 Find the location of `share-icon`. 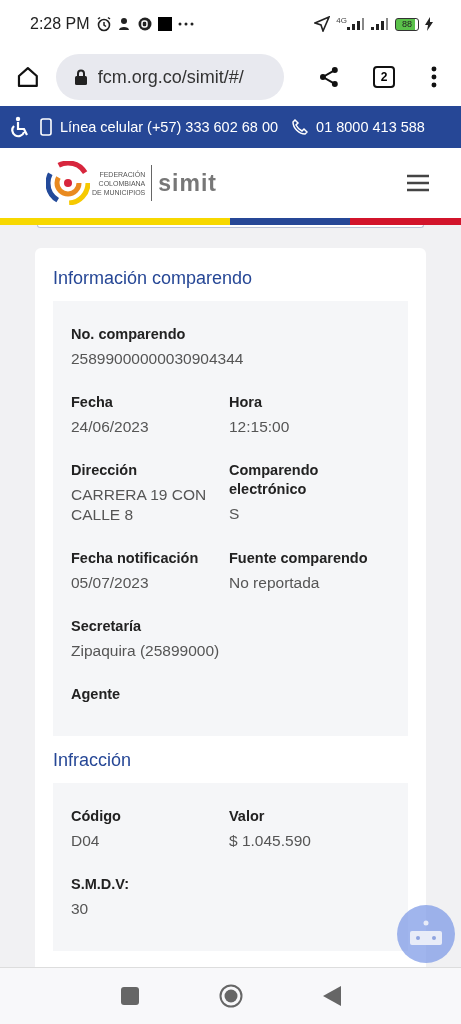

share-icon is located at coordinates (328, 77).